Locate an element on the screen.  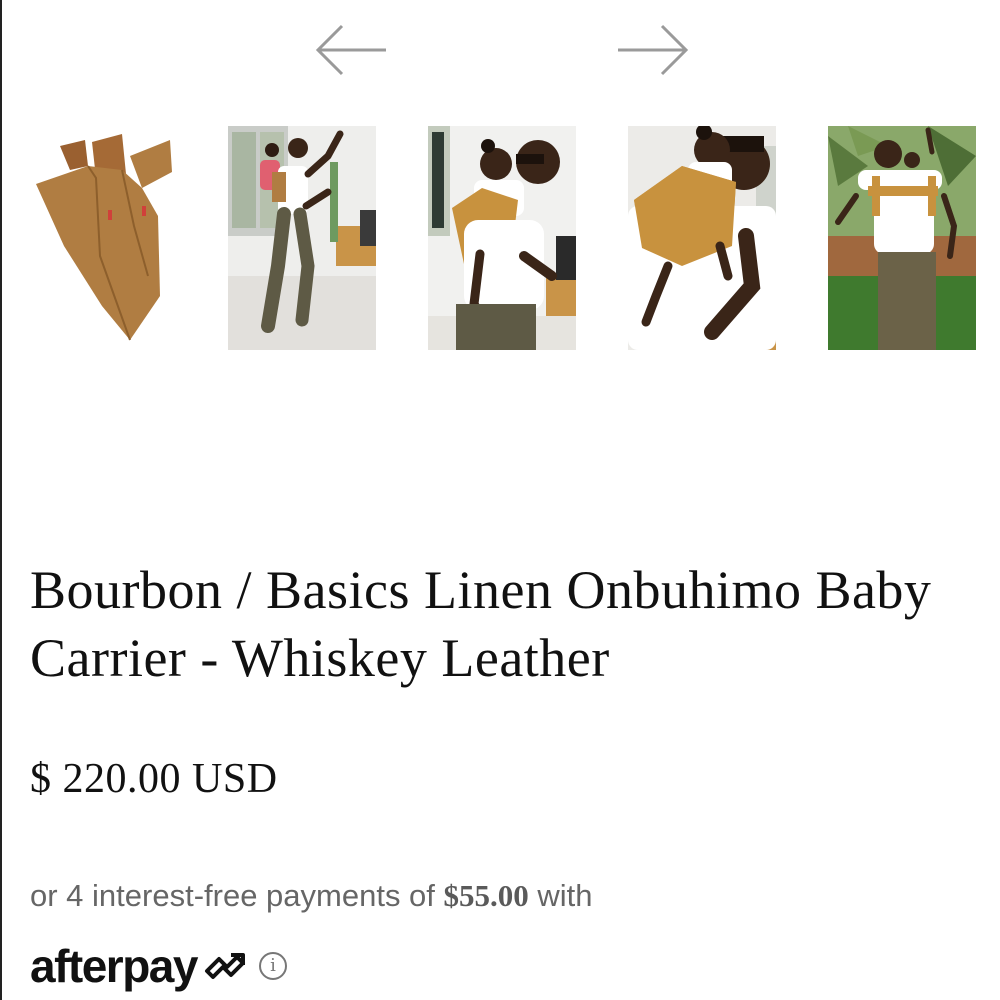
thumbnail-carrier-product is located at coordinates (104, 238).